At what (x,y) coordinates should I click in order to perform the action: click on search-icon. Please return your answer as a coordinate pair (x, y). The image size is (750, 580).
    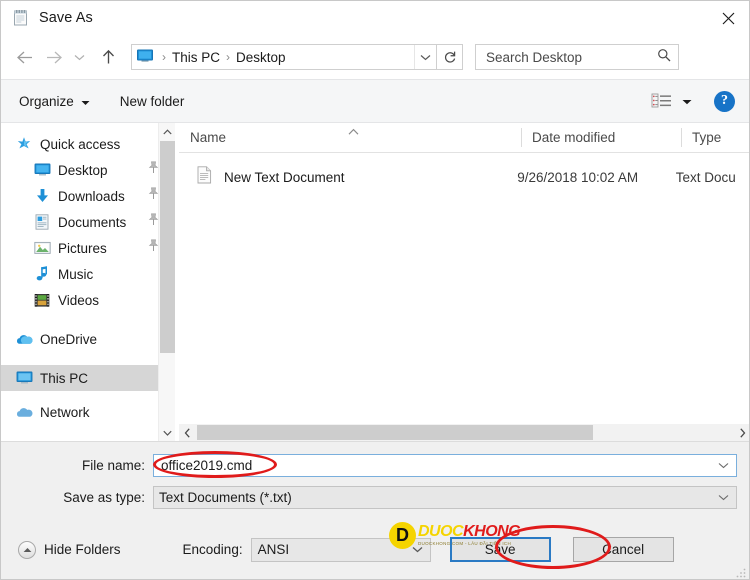
    Looking at the image, I should click on (664, 57).